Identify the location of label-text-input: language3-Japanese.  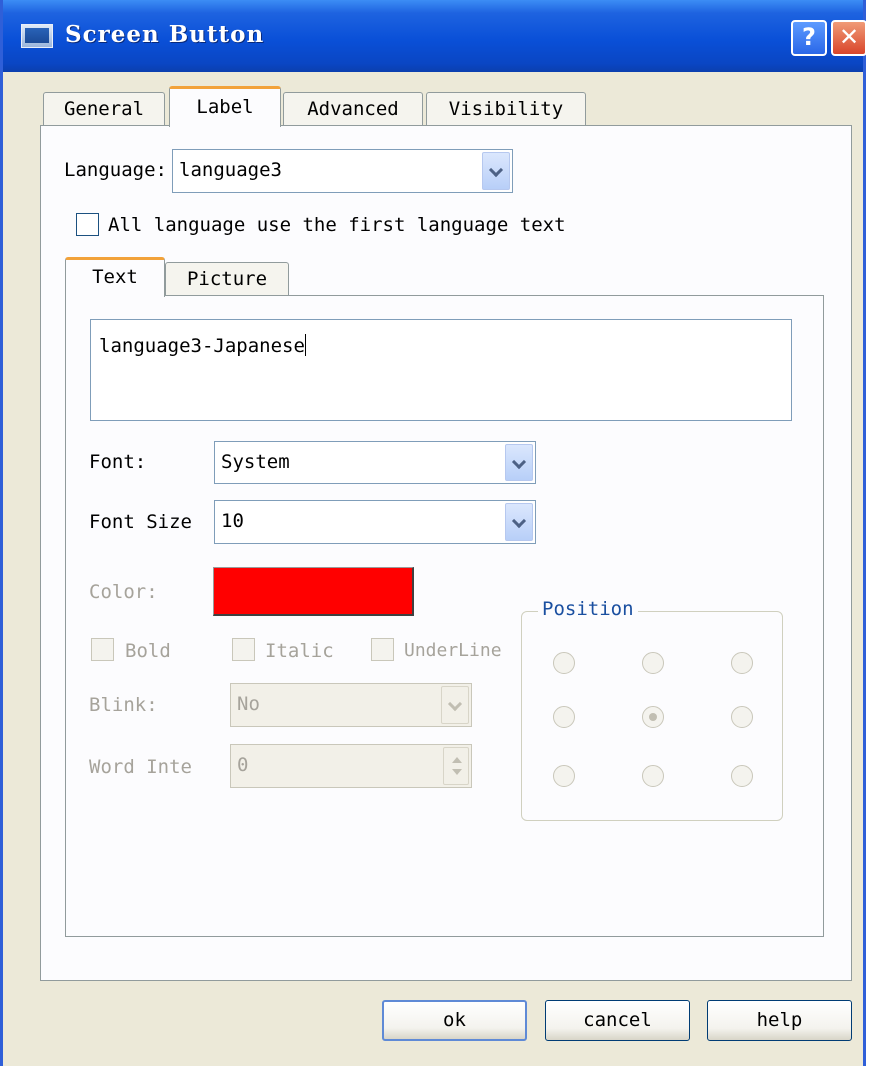
(441, 370).